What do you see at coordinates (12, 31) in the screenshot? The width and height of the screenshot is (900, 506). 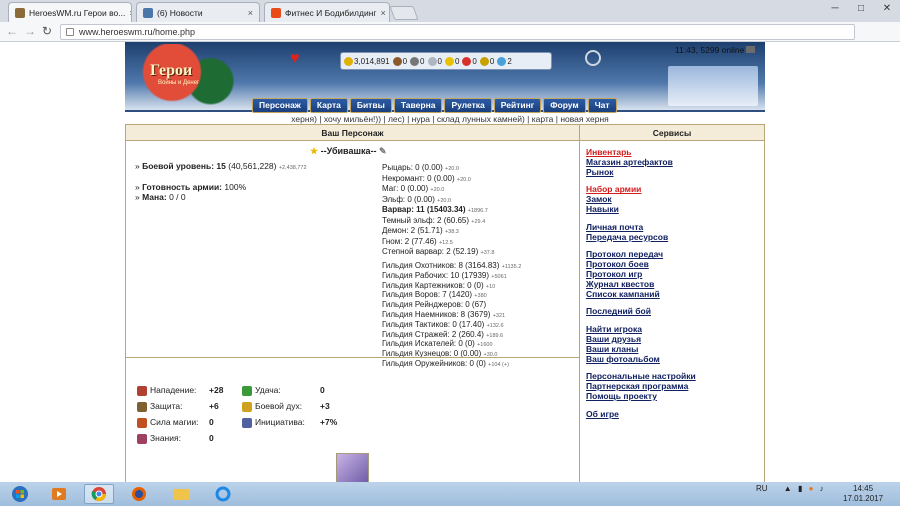 I see `back-icon: ←` at bounding box center [12, 31].